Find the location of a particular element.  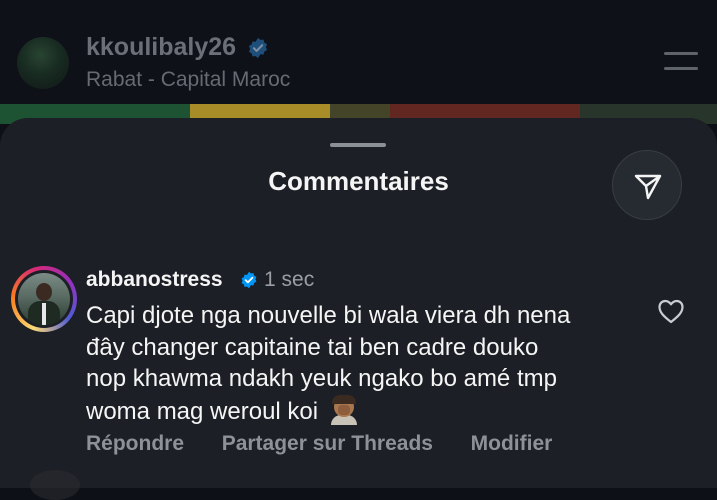

comment-actions: Répondre Partager sur Threads Modifier is located at coordinates (319, 444).